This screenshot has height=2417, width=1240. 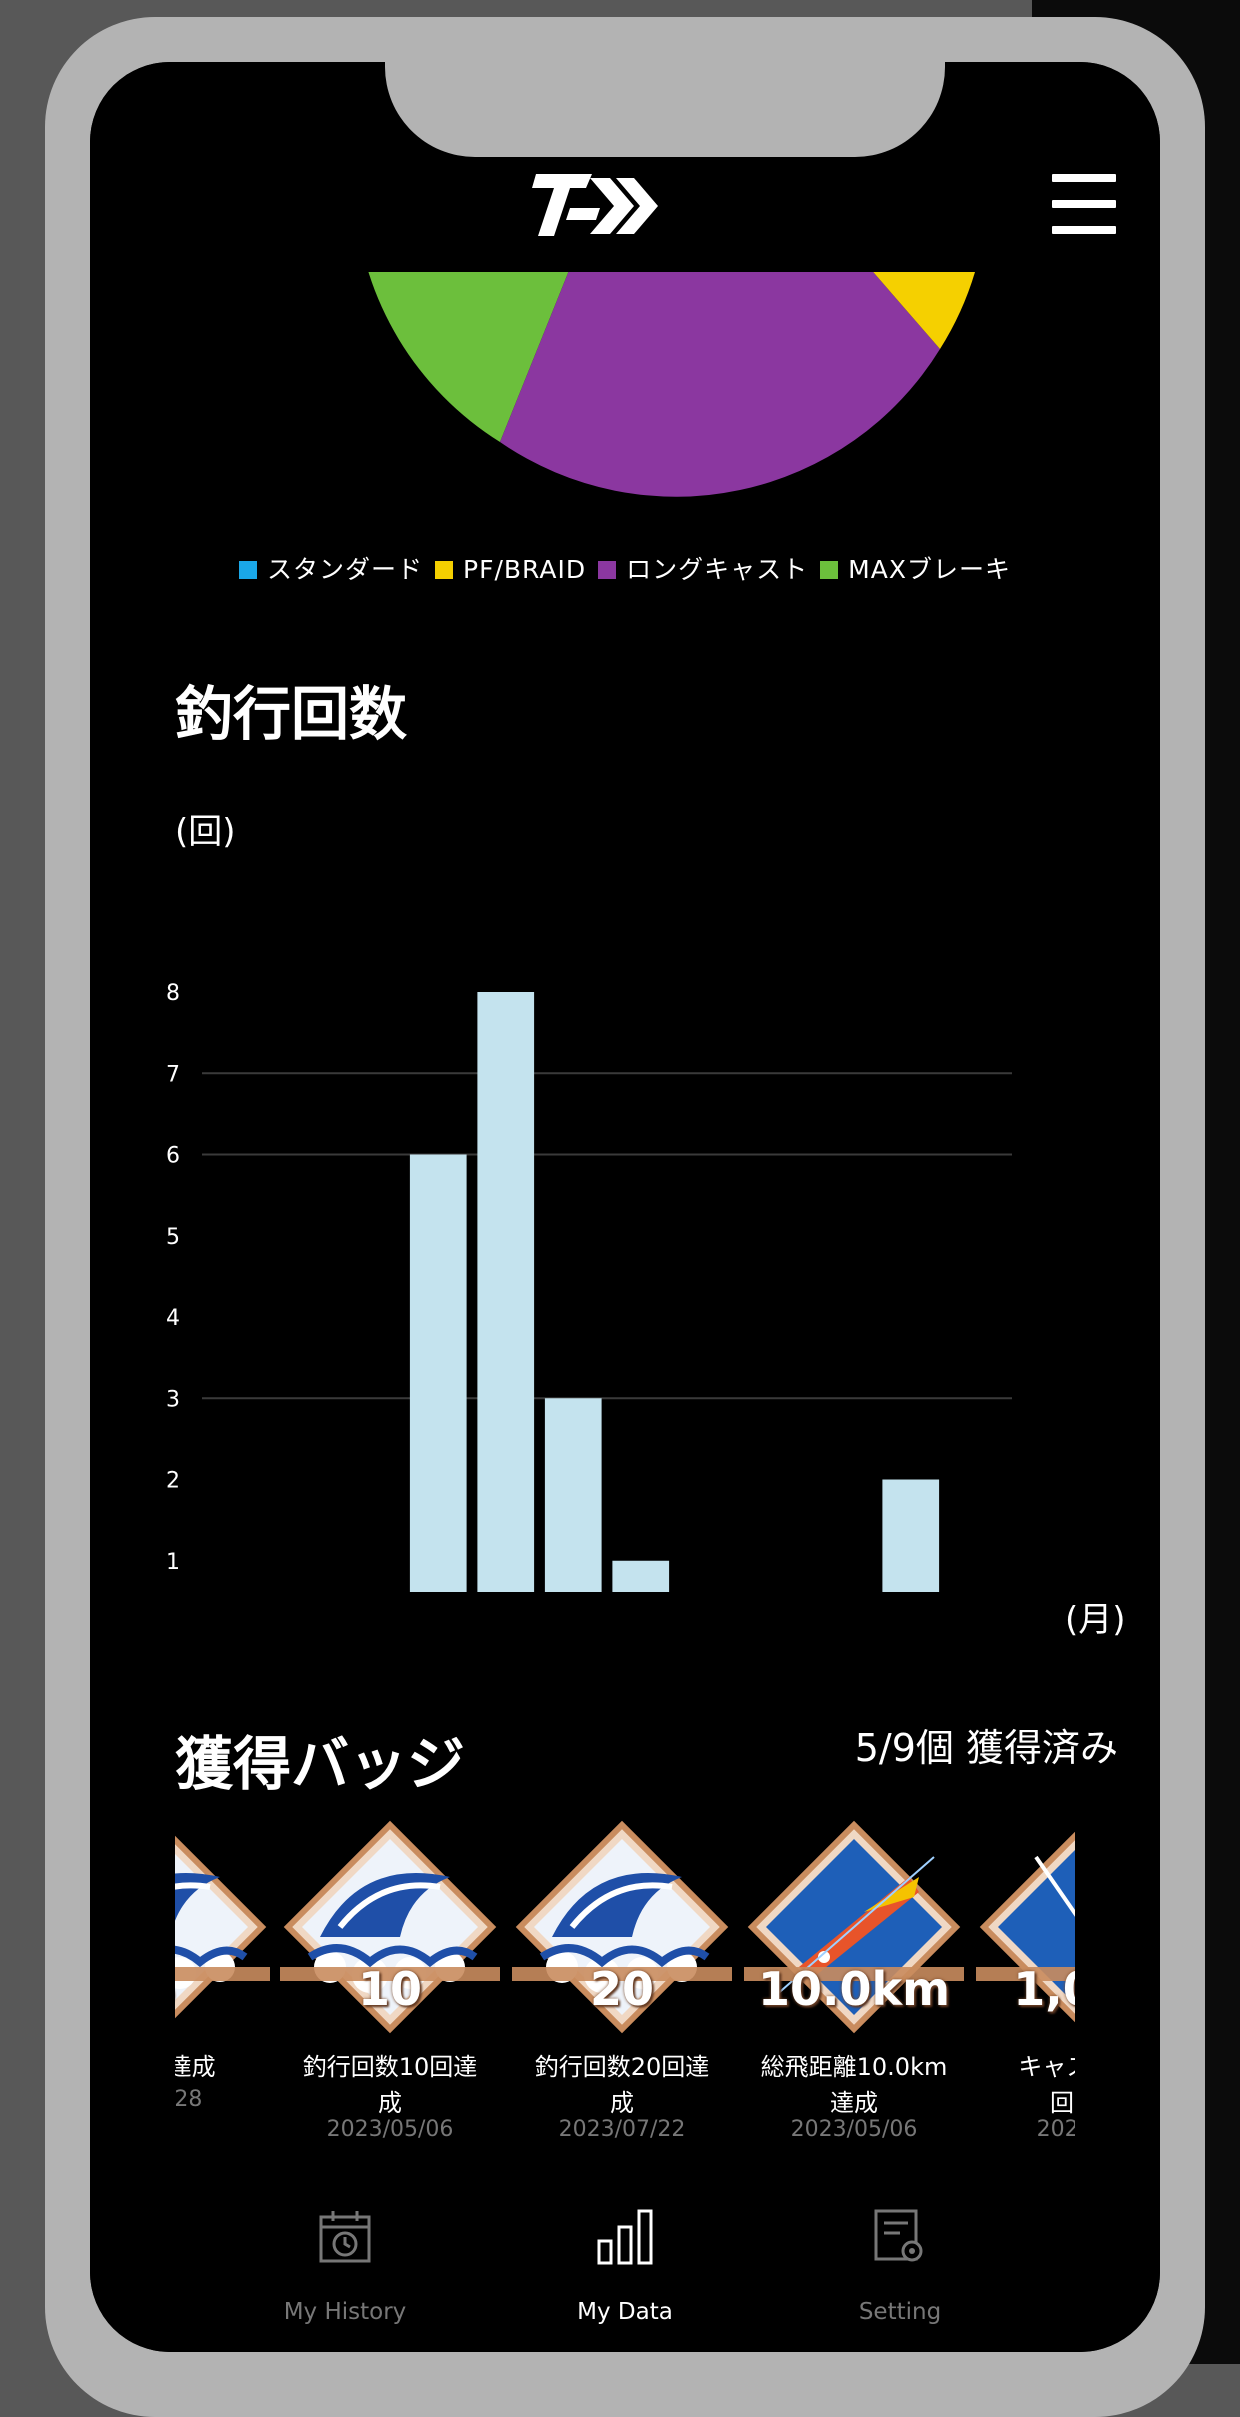 I want to click on pie-legend: スタンダード PF/BRAID ロングキャスト MAXブレーキ, so click(x=625, y=568).